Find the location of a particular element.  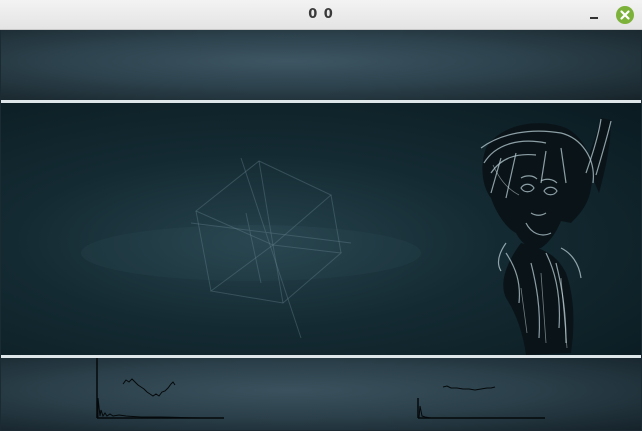

title-bar: 0 0 is located at coordinates (321, 15).